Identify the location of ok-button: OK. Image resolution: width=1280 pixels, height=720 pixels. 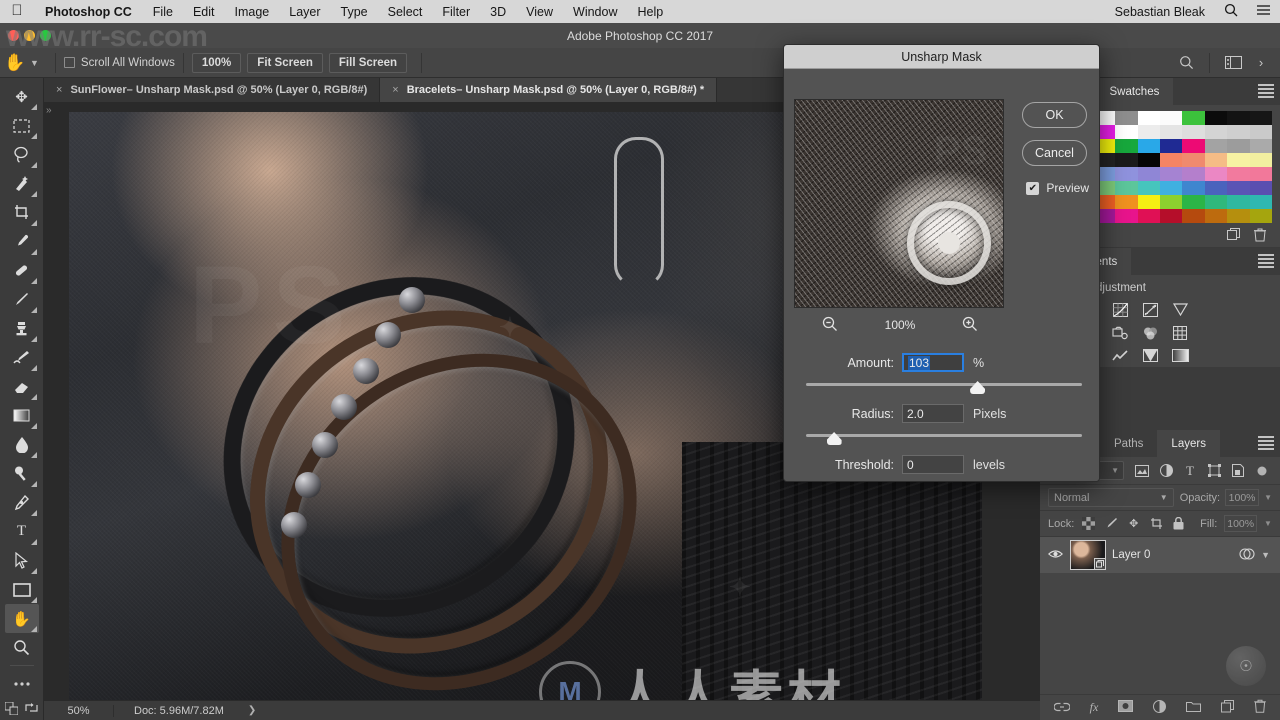
(1054, 115).